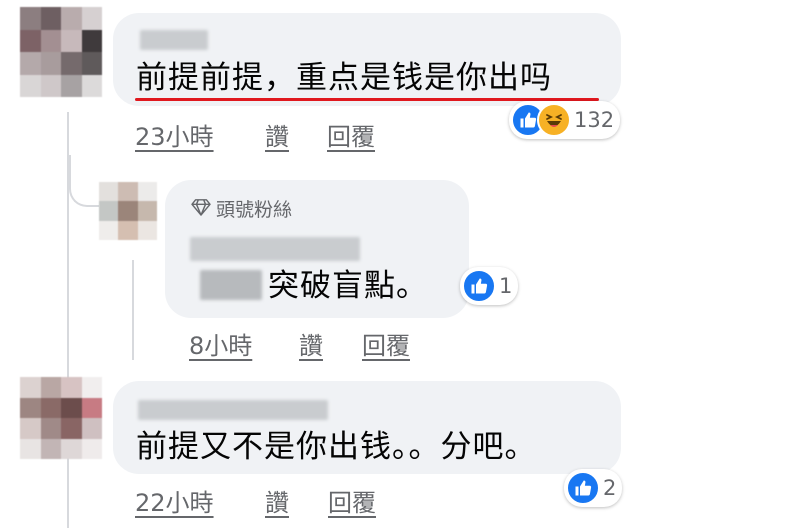 Image resolution: width=800 pixels, height=528 pixels. What do you see at coordinates (174, 134) in the screenshot?
I see `timestamp-link: 23小時` at bounding box center [174, 134].